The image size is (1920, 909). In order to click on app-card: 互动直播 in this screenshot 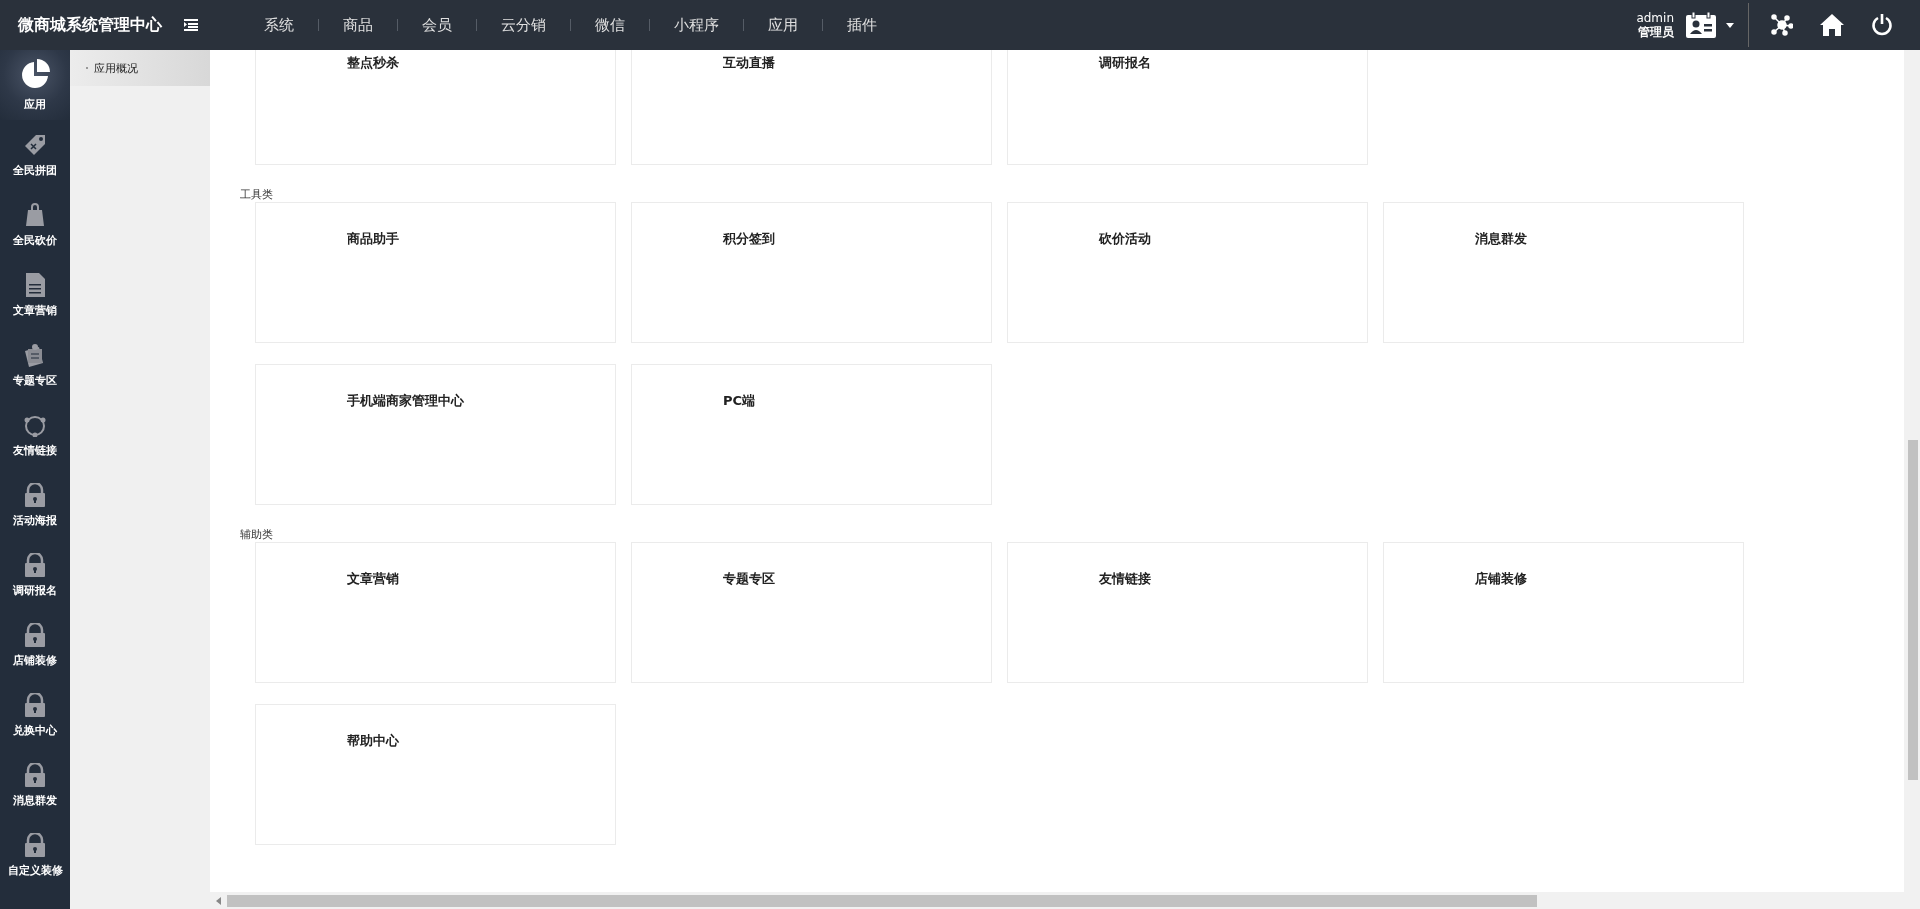, I will do `click(811, 107)`.